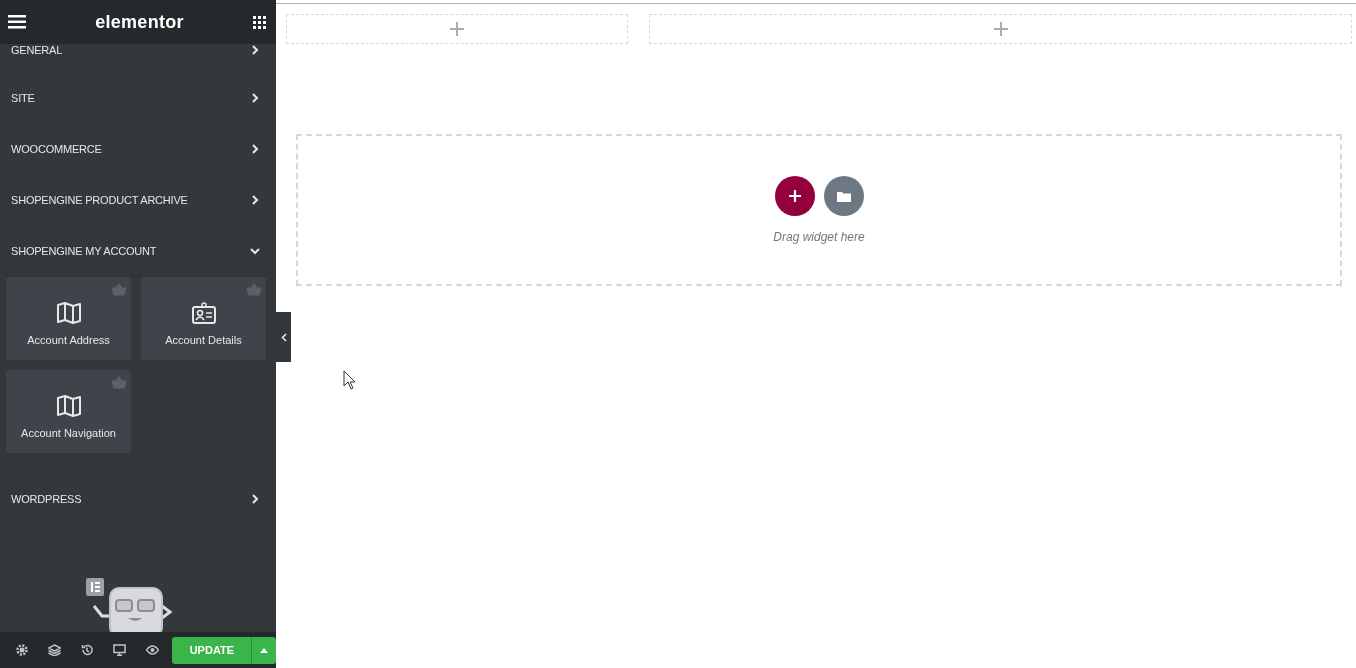 This screenshot has height=668, width=1356. I want to click on cursor-icon, so click(349, 380).